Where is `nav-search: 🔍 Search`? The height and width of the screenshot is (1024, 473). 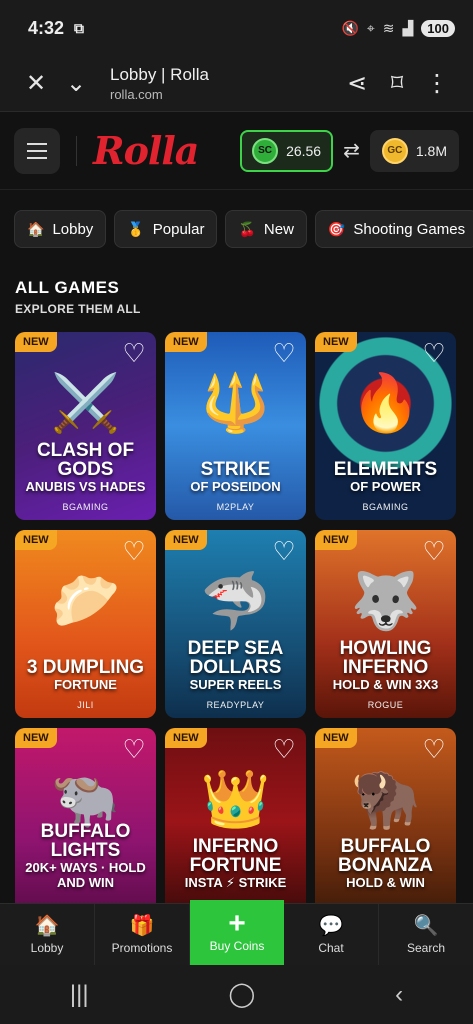 nav-search: 🔍 Search is located at coordinates (426, 934).